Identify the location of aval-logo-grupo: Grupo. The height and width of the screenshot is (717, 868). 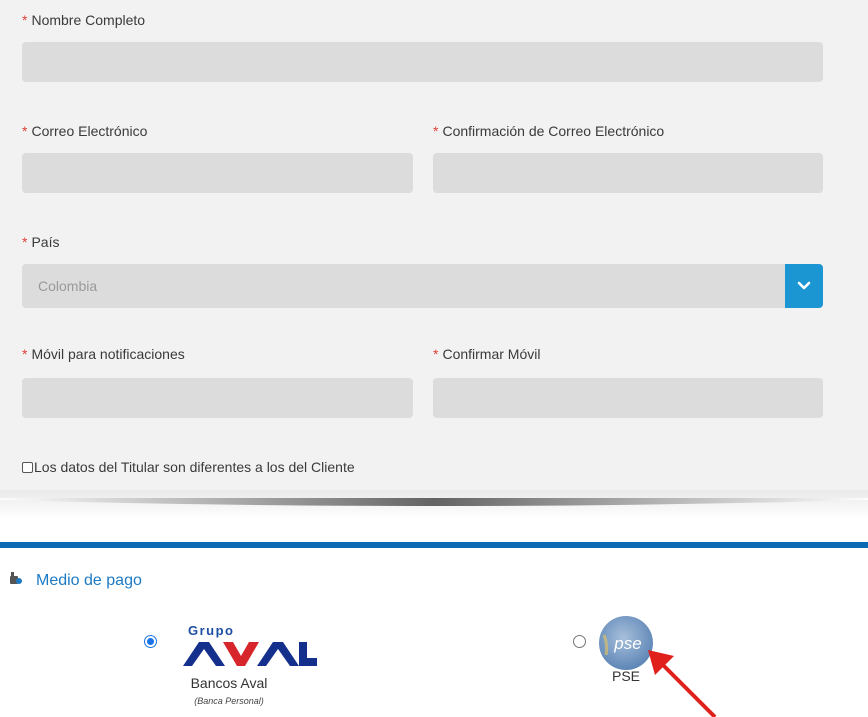
(211, 630).